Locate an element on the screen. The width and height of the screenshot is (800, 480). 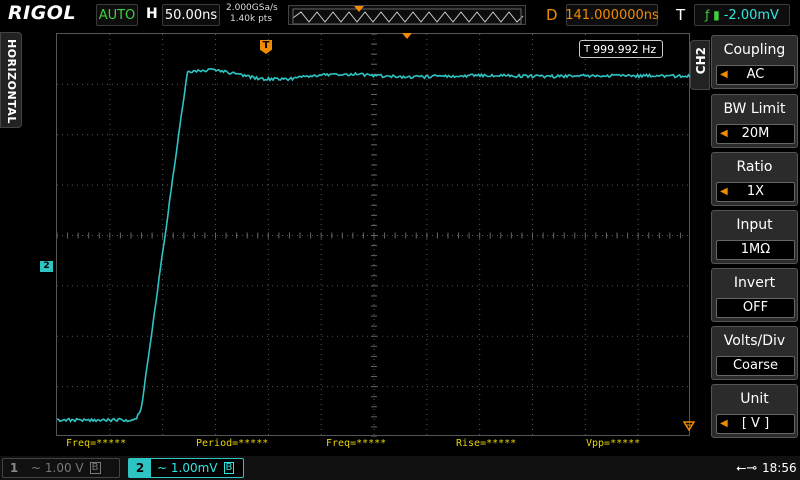
timebase-value: 50.00ns is located at coordinates (191, 15).